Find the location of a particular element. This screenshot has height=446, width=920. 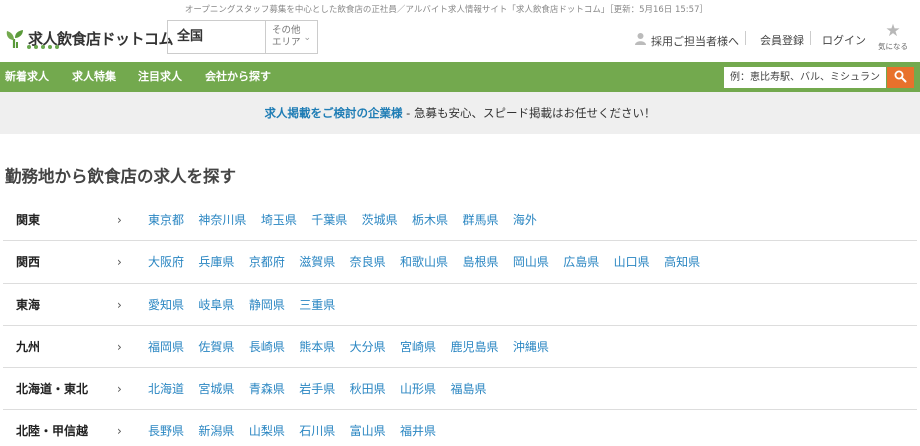

prefecture-link: 秋田県 is located at coordinates (368, 389).